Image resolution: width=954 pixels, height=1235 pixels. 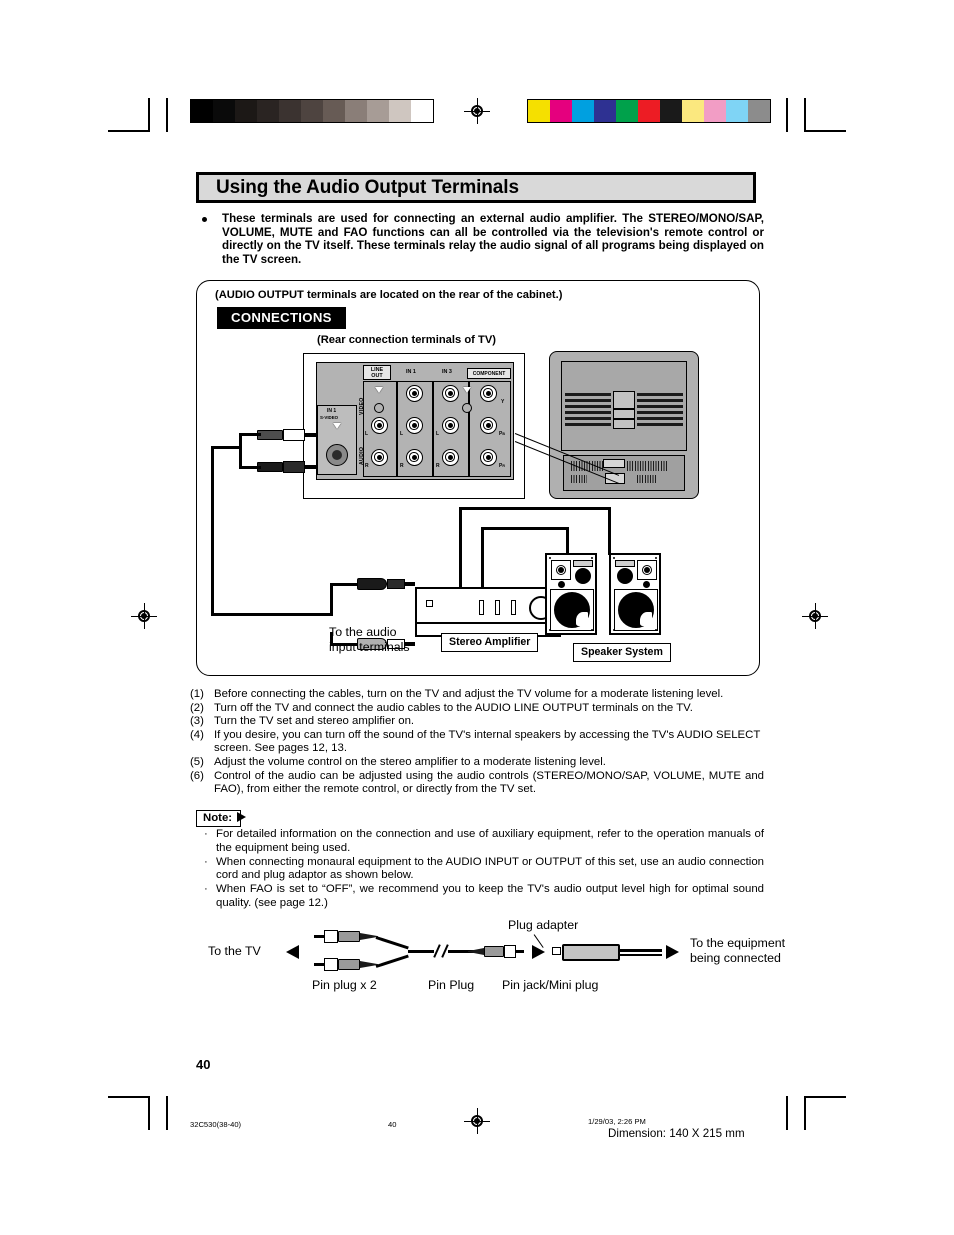 I want to click on footer-timestamp: 1/29/03, 2:26 PM, so click(x=617, y=1121).